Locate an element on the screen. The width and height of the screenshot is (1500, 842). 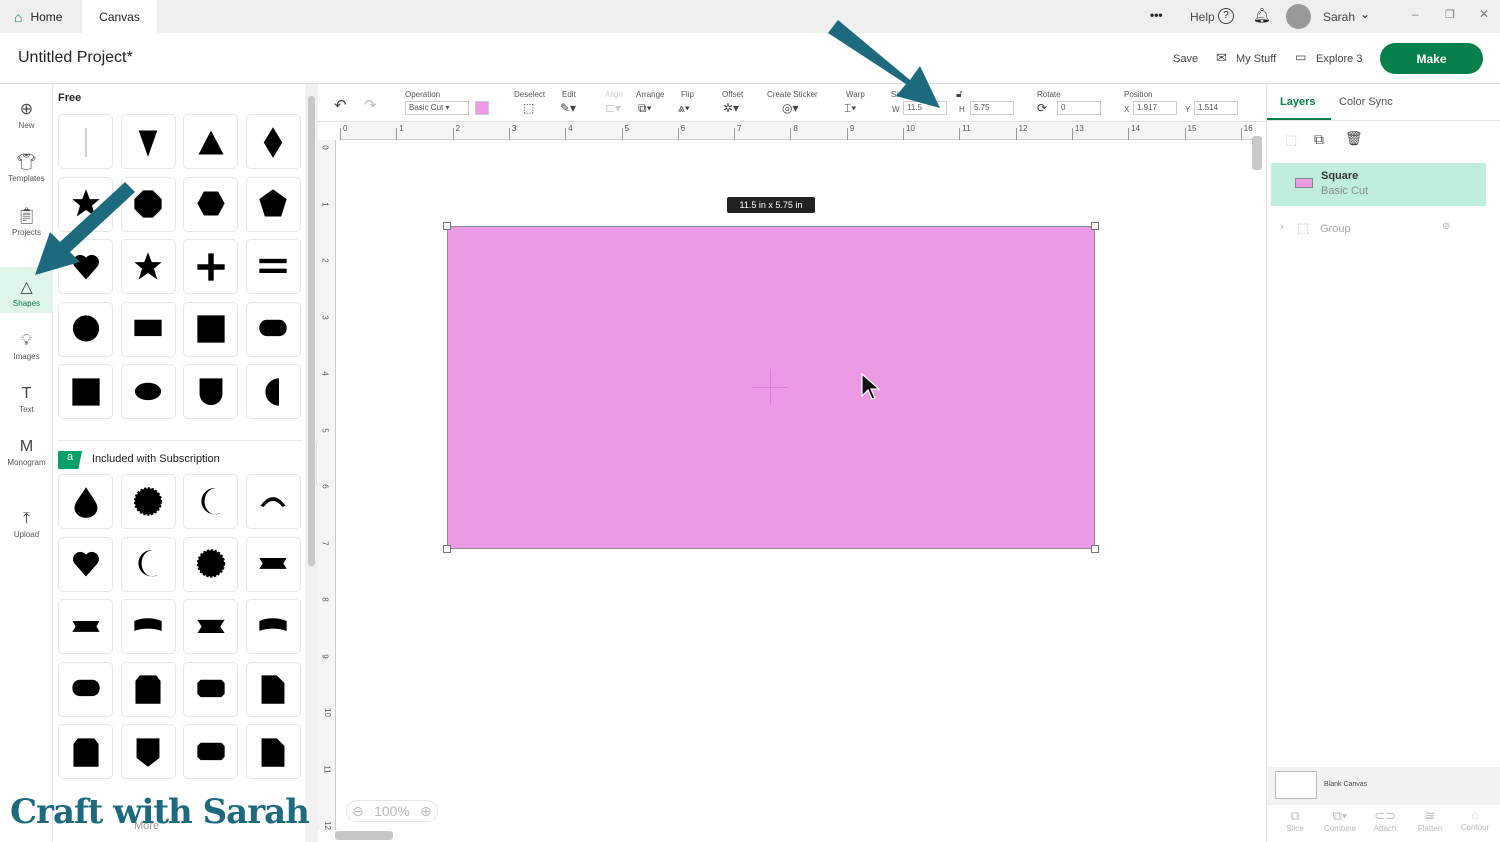
x-input: 1.917 is located at coordinates (1155, 108).